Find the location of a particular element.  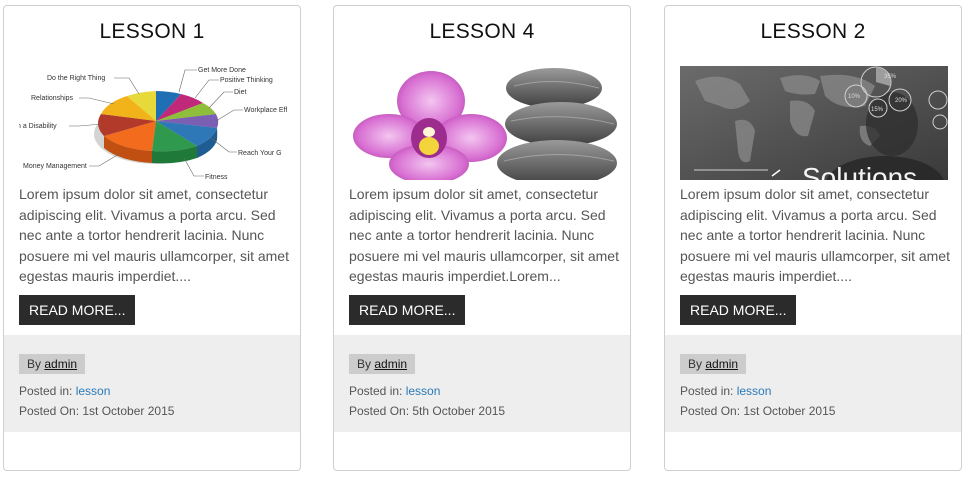

card-title: LESSON 2 is located at coordinates (813, 30).